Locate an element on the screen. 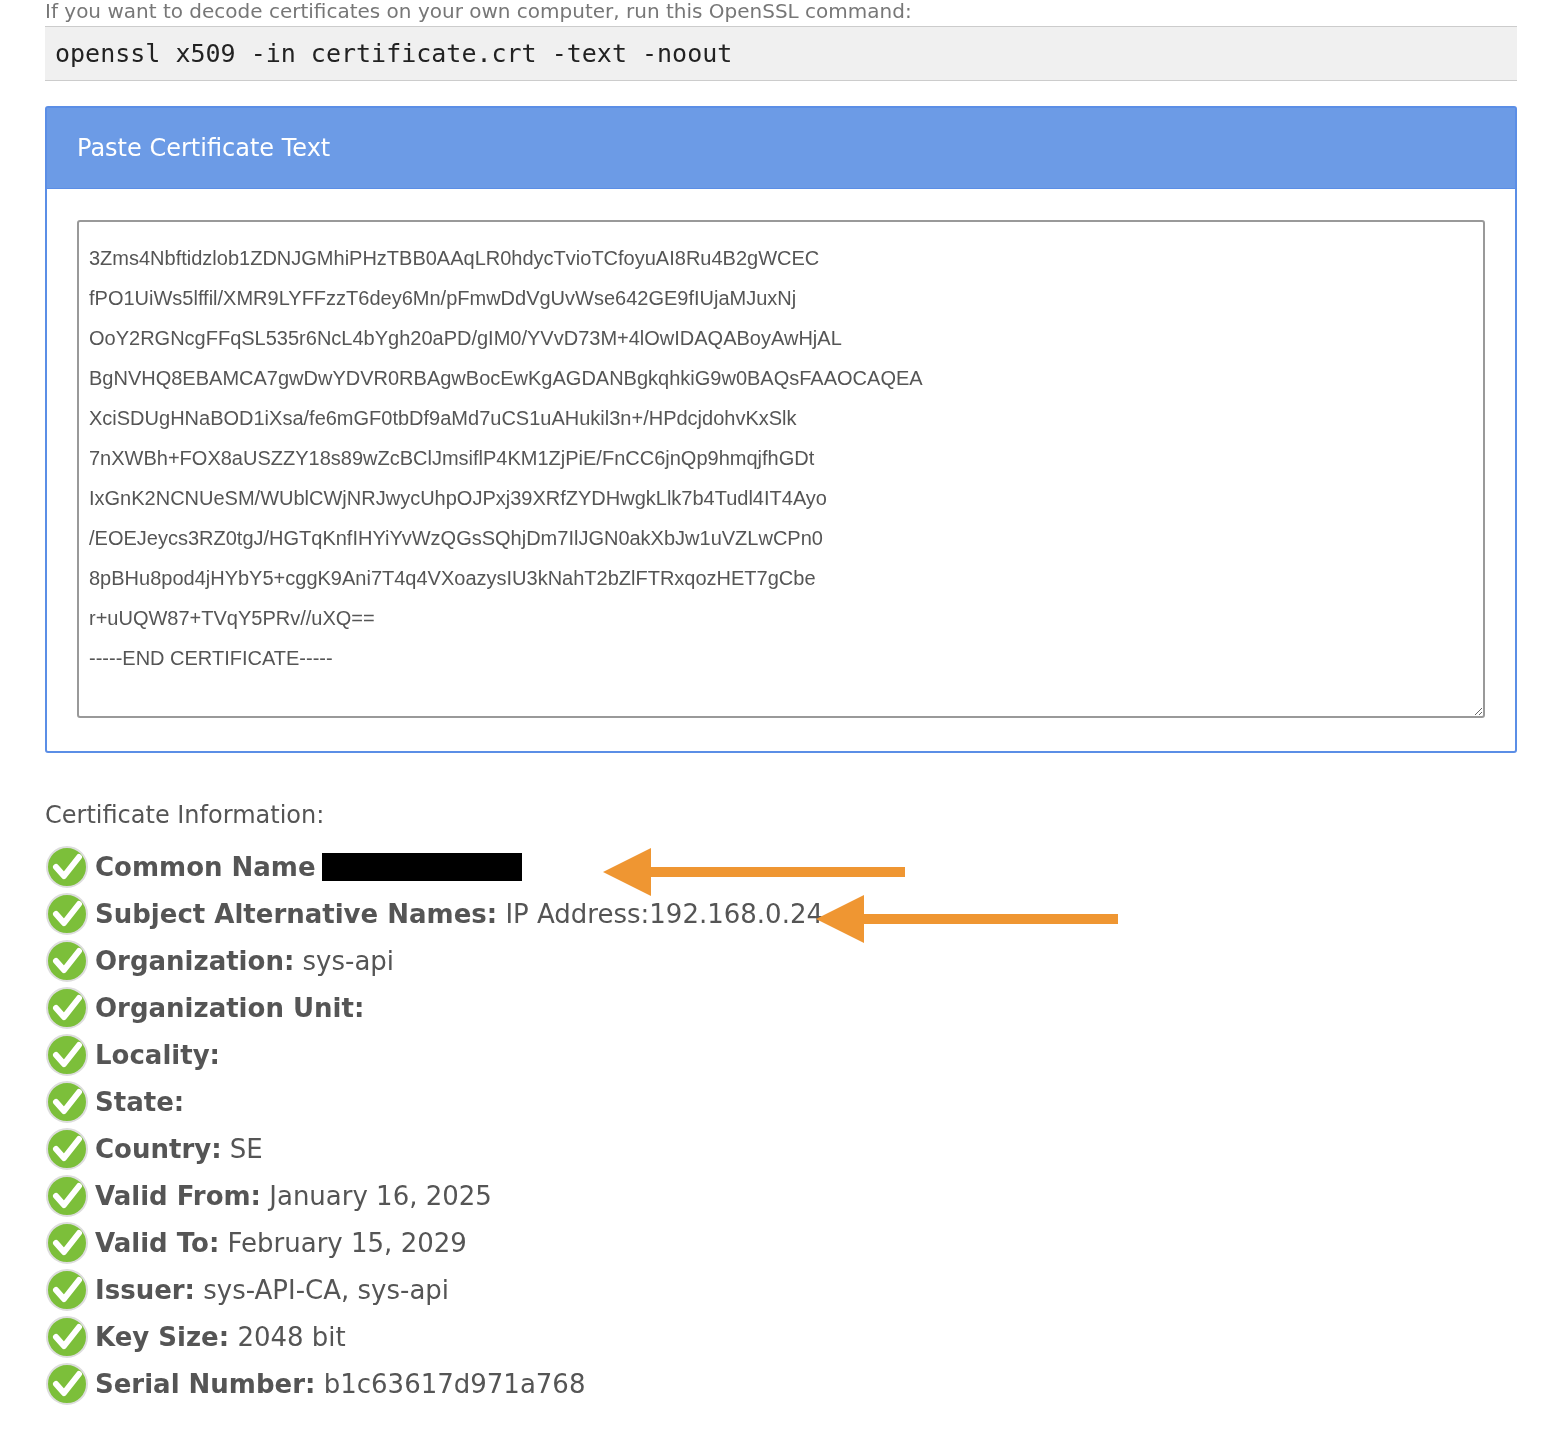 The height and width of the screenshot is (1436, 1554). info-text: Organization: sys-api is located at coordinates (245, 960).